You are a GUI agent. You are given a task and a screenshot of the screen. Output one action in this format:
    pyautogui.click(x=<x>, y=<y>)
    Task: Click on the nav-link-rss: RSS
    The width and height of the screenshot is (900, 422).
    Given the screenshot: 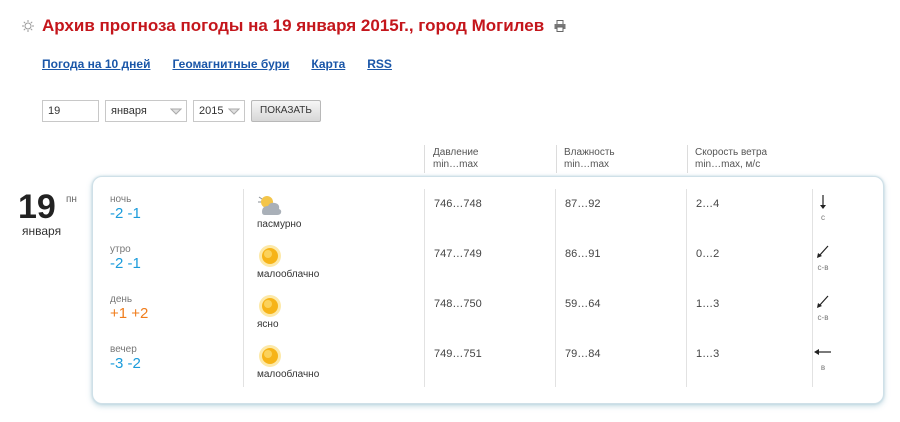 What is the action you would take?
    pyautogui.click(x=379, y=64)
    